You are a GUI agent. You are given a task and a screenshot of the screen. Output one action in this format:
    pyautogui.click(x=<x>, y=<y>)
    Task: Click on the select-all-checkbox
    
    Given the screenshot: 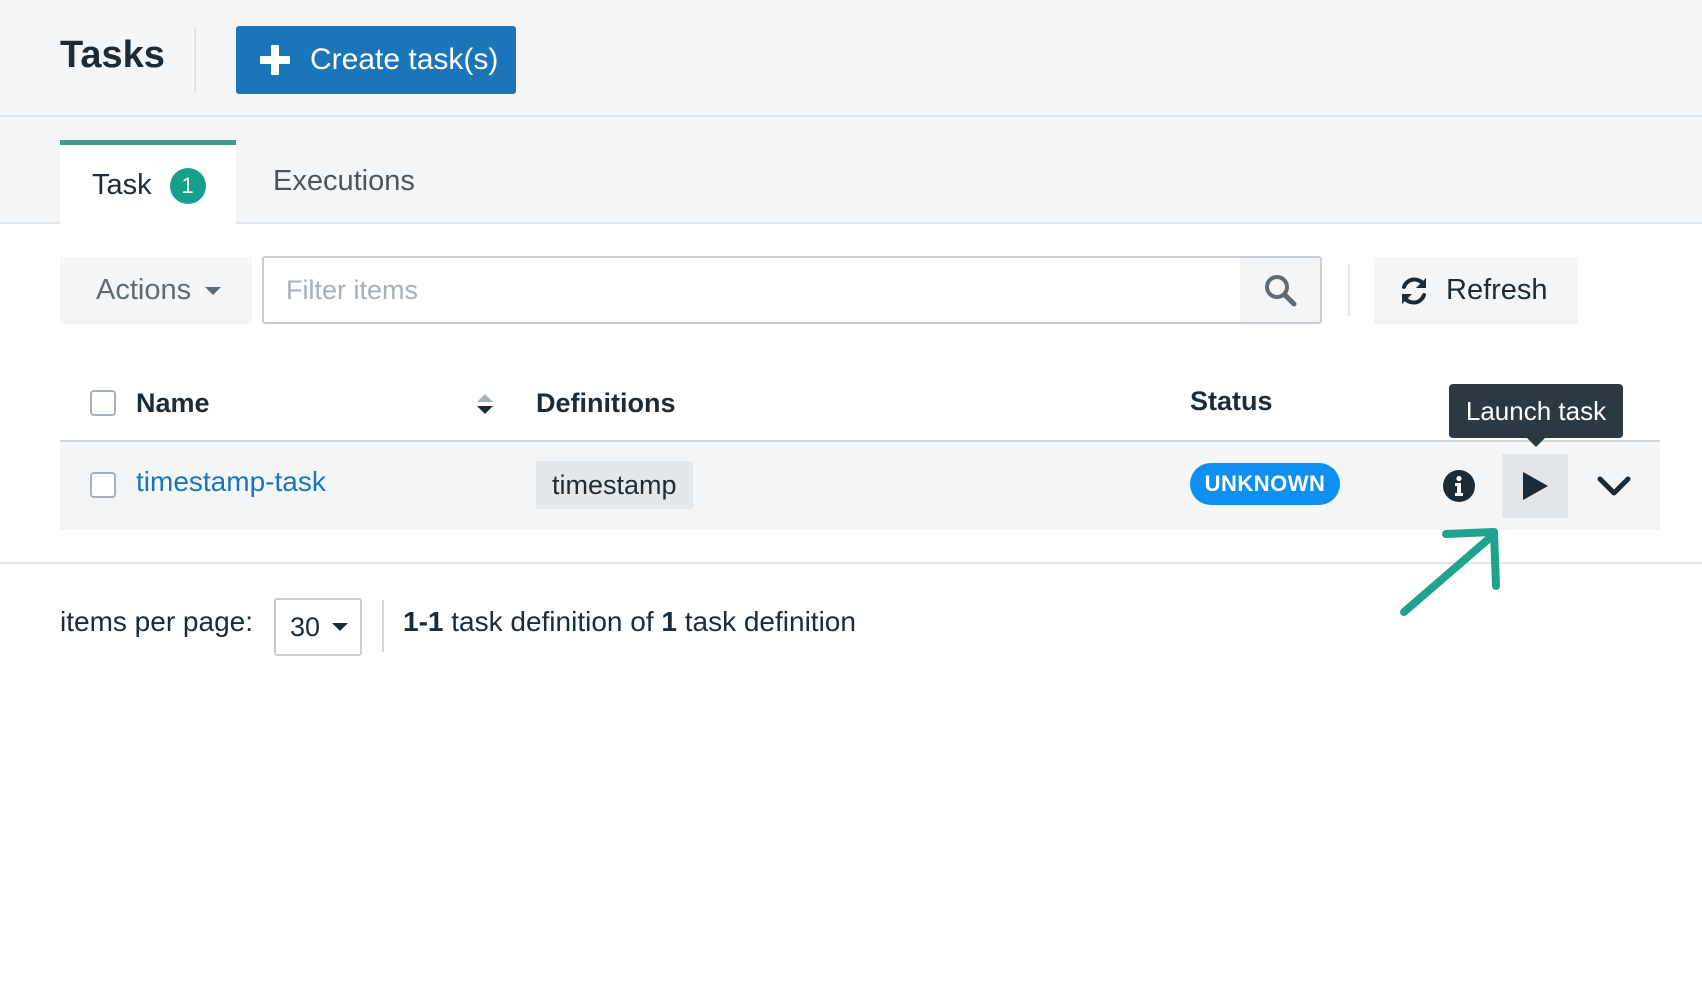 What is the action you would take?
    pyautogui.click(x=103, y=403)
    